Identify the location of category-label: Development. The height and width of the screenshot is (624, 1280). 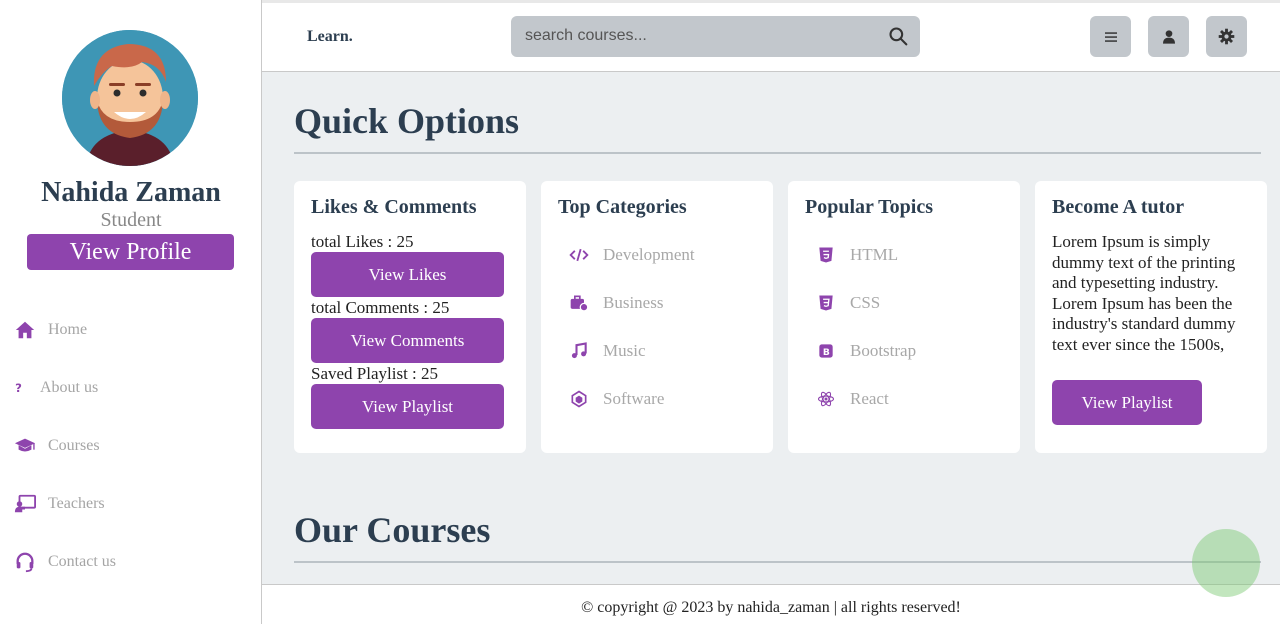
(649, 254).